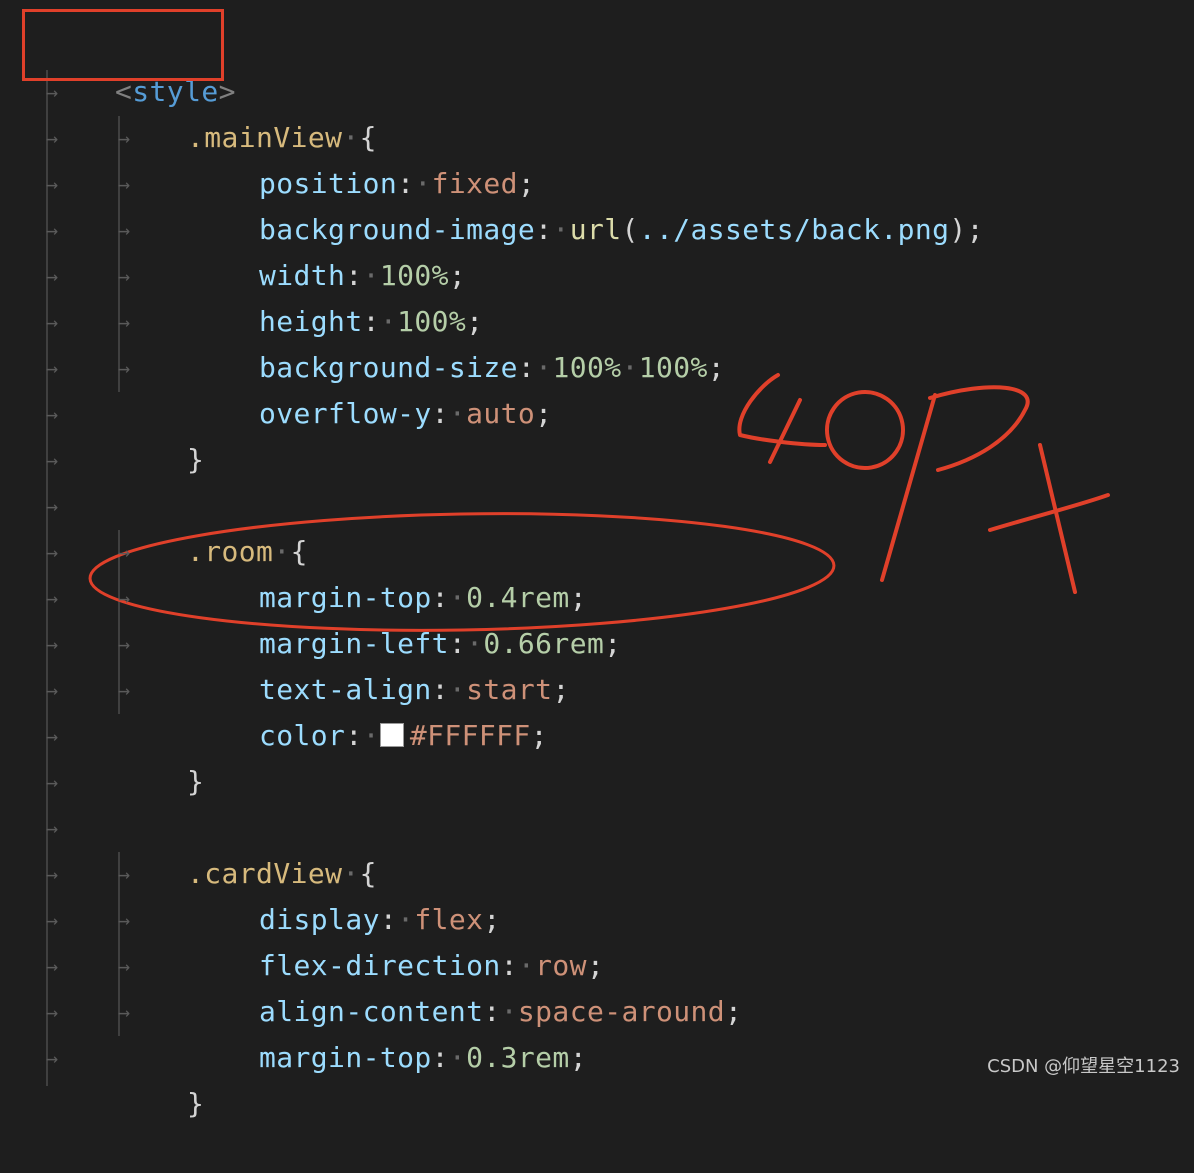 The height and width of the screenshot is (1173, 1194). What do you see at coordinates (1083, 1066) in the screenshot?
I see `watermark: CSDN @仰望星空1123` at bounding box center [1083, 1066].